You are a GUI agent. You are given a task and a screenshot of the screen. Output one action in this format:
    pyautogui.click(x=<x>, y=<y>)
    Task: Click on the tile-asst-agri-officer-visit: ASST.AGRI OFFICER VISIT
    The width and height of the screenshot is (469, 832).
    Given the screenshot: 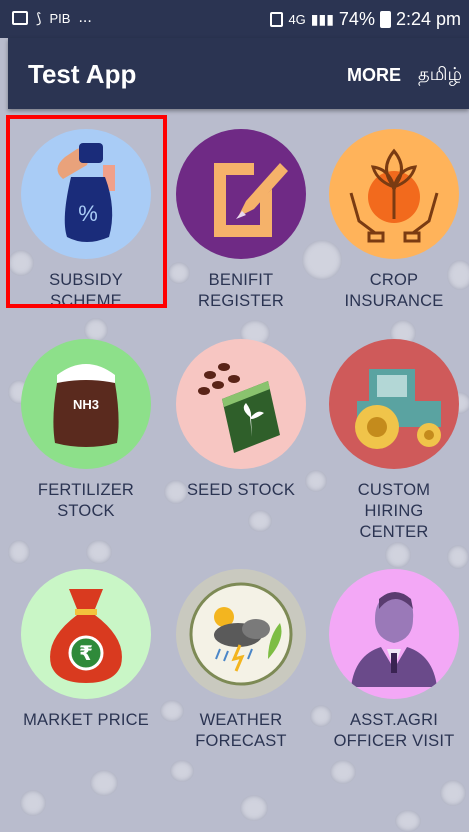 What is the action you would take?
    pyautogui.click(x=394, y=660)
    